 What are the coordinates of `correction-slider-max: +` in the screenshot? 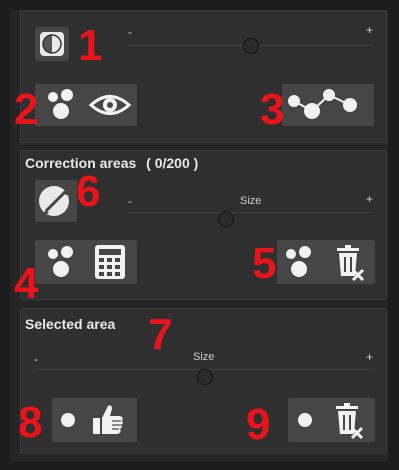 It's located at (370, 199).